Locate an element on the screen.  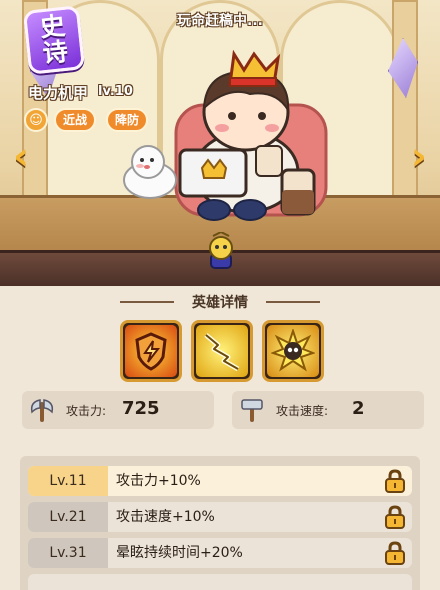
level-bonus: 晕眩持续时间+20% is located at coordinates (179, 553).